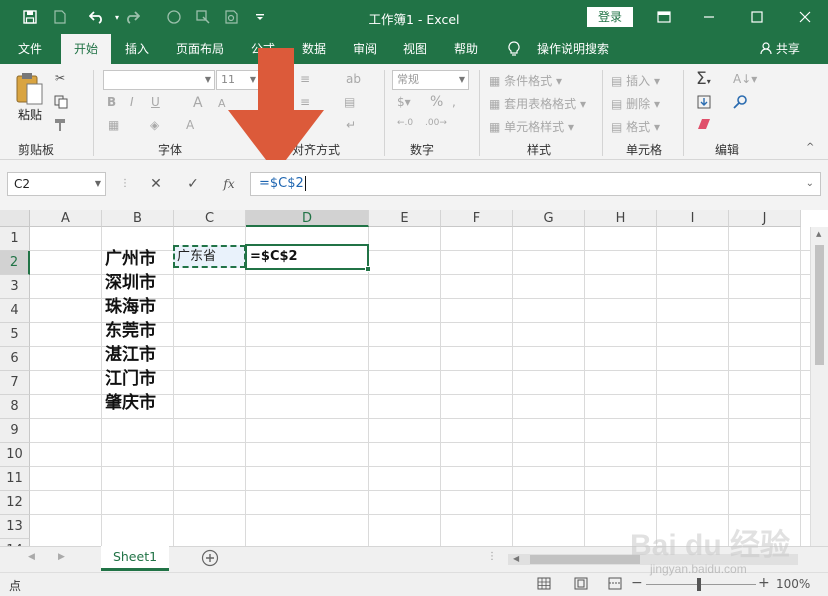  What do you see at coordinates (810, 184) in the screenshot?
I see `expand-formula-icon: ⌄` at bounding box center [810, 184].